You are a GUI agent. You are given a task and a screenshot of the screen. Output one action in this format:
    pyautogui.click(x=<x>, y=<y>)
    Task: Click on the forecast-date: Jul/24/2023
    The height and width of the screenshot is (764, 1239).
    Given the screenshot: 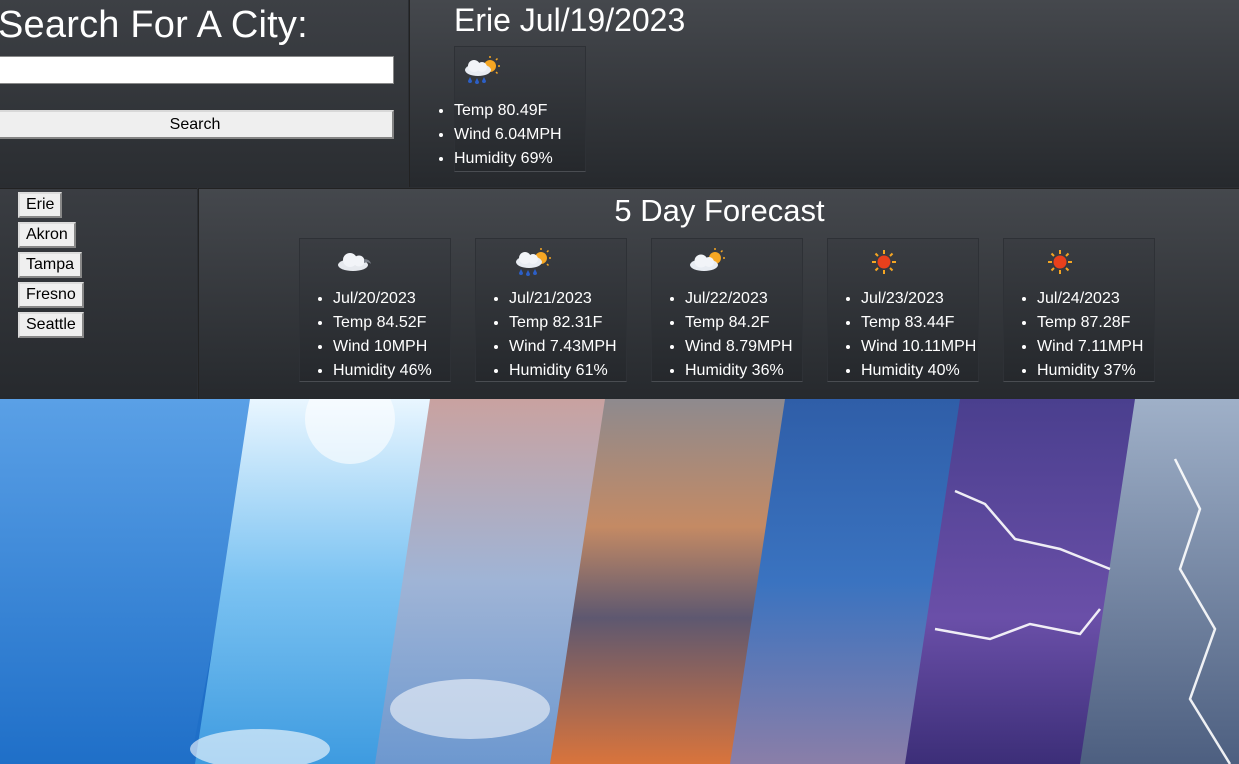 What is the action you would take?
    pyautogui.click(x=1090, y=299)
    